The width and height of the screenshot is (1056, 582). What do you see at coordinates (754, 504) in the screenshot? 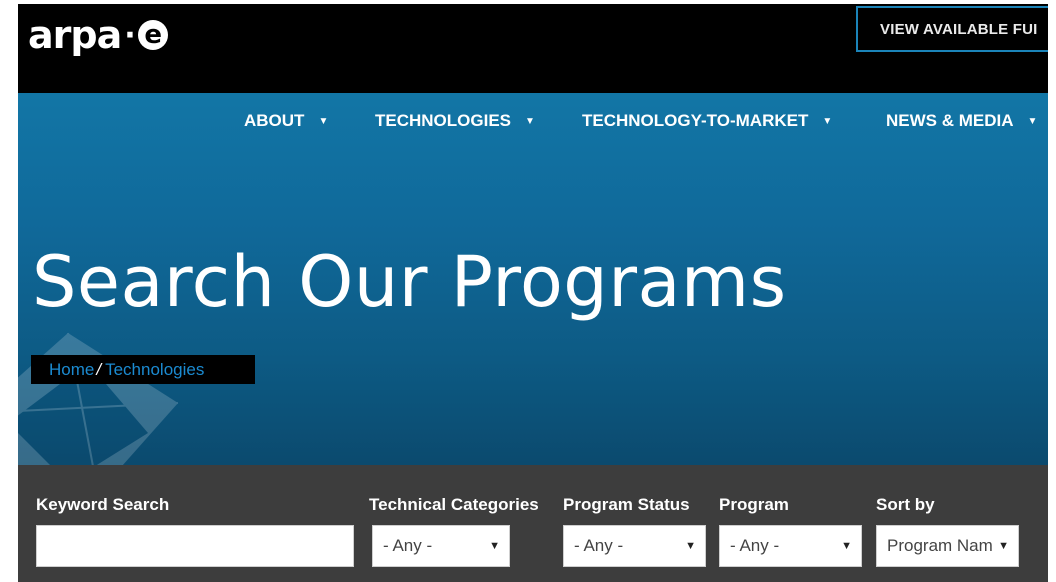
I see `program-label: Program` at bounding box center [754, 504].